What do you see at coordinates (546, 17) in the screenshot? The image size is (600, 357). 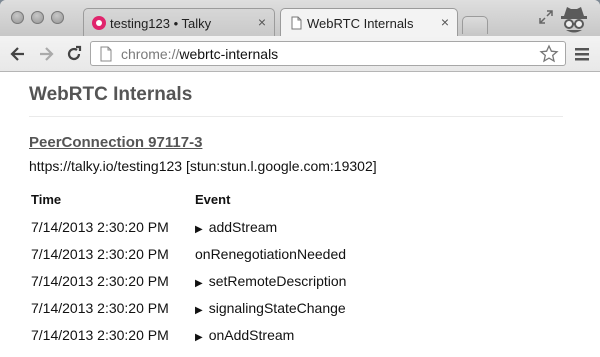 I see `fullscreen-icon` at bounding box center [546, 17].